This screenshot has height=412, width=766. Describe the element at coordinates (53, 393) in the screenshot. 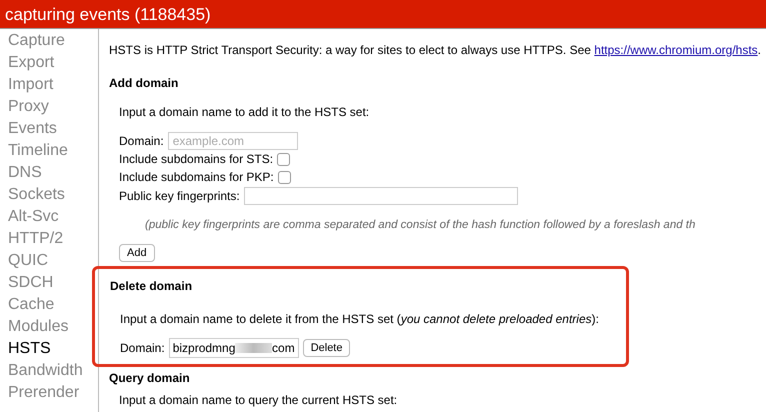

I see `sidebar-item: Prerender` at that location.